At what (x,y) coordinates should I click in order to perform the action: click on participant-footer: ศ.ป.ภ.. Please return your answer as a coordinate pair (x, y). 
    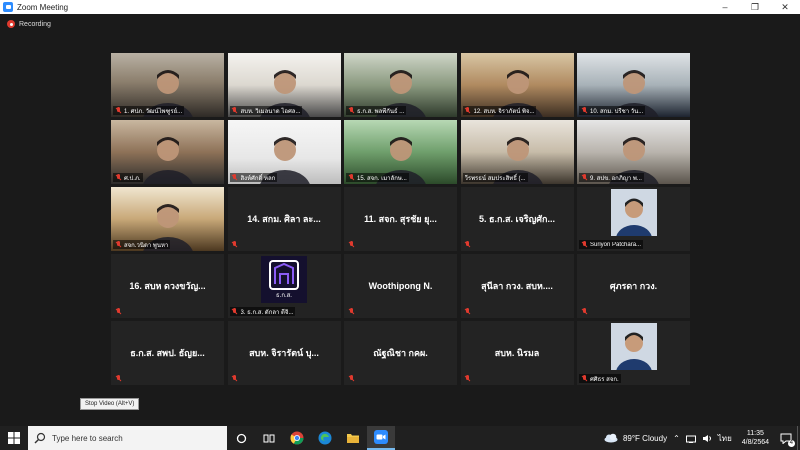
    Looking at the image, I should click on (128, 177).